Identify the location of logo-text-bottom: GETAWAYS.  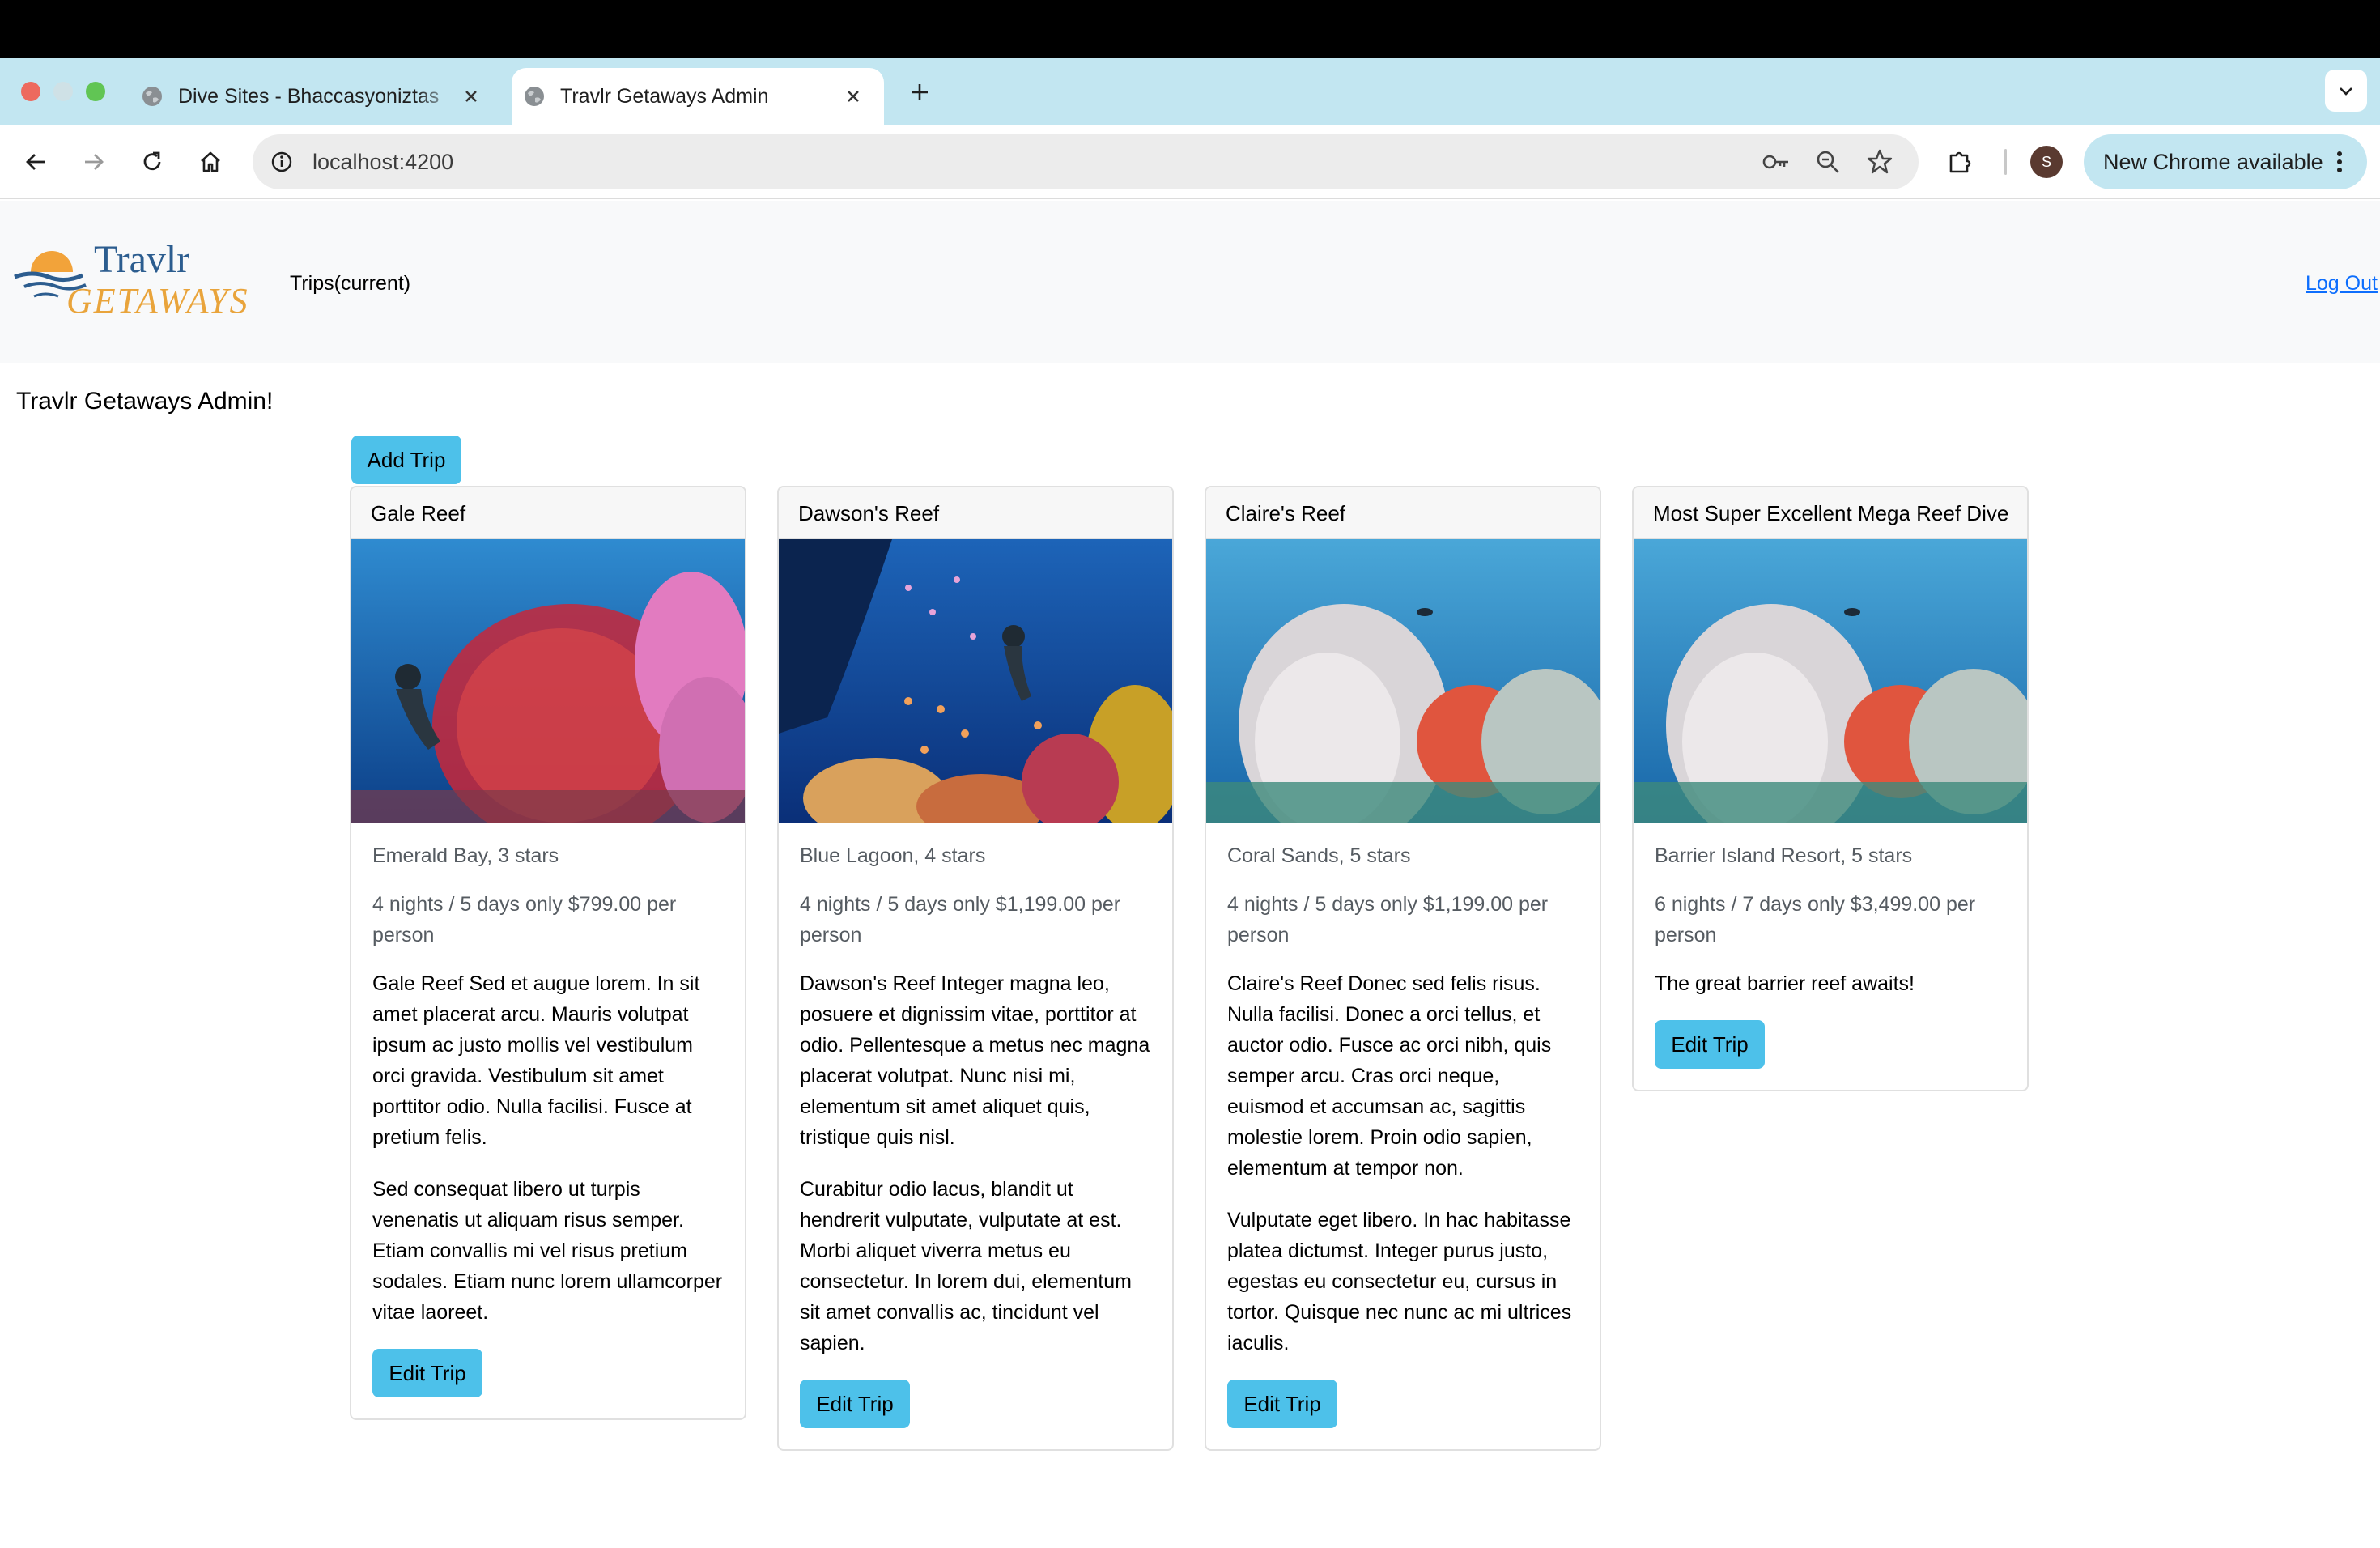
(157, 301).